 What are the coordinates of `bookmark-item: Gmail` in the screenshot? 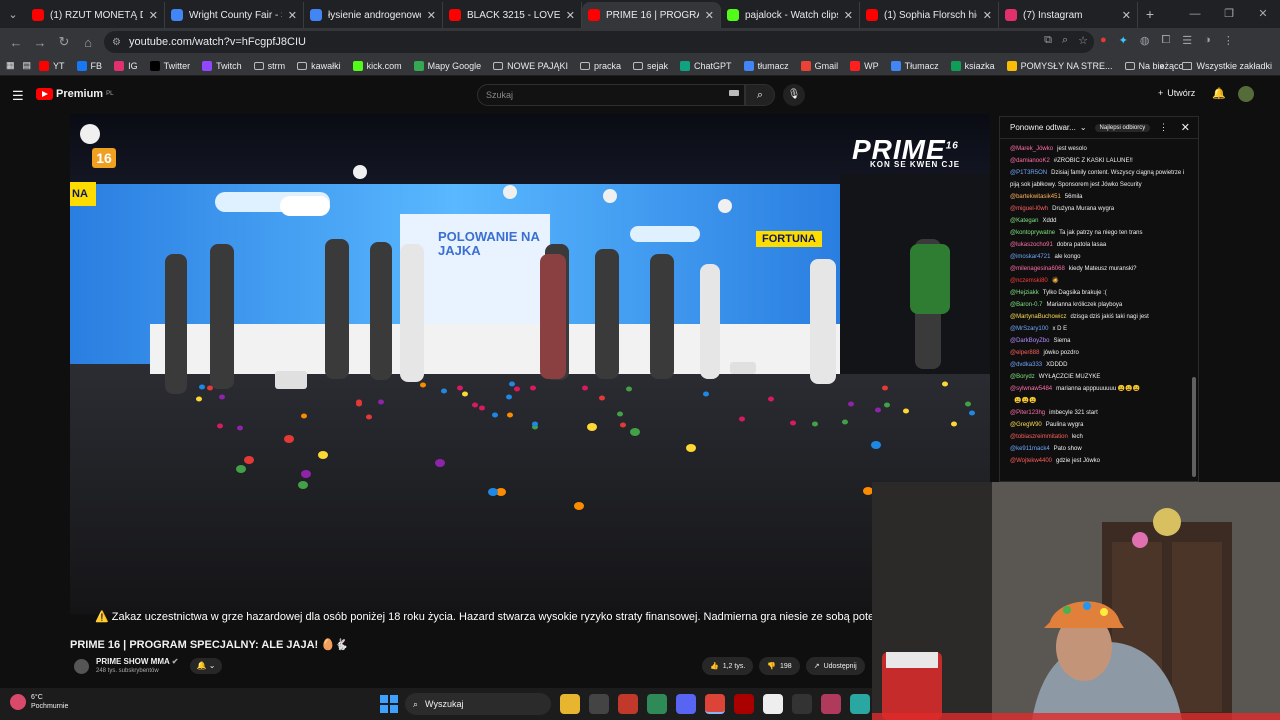 It's located at (819, 65).